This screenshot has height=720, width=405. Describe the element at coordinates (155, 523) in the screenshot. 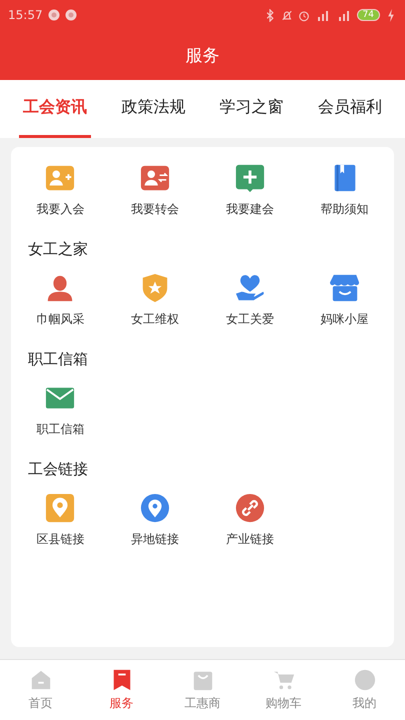

I see `service-item: 异地链接` at that location.